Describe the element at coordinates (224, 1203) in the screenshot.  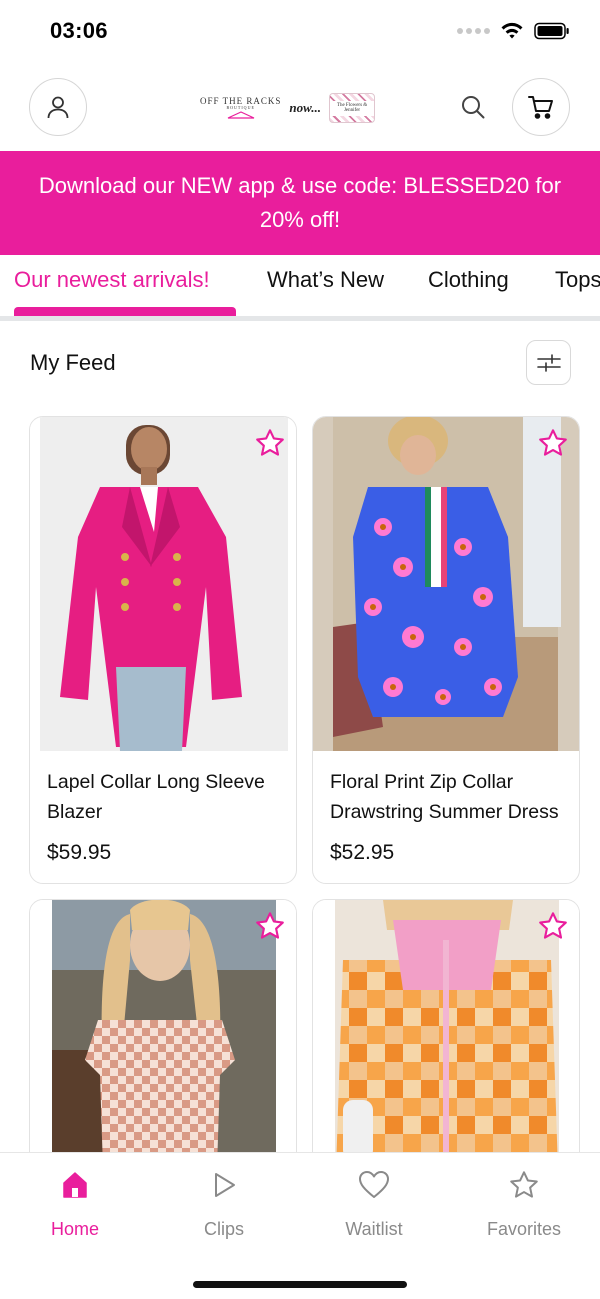
I see `nav-clips: Clips` at that location.